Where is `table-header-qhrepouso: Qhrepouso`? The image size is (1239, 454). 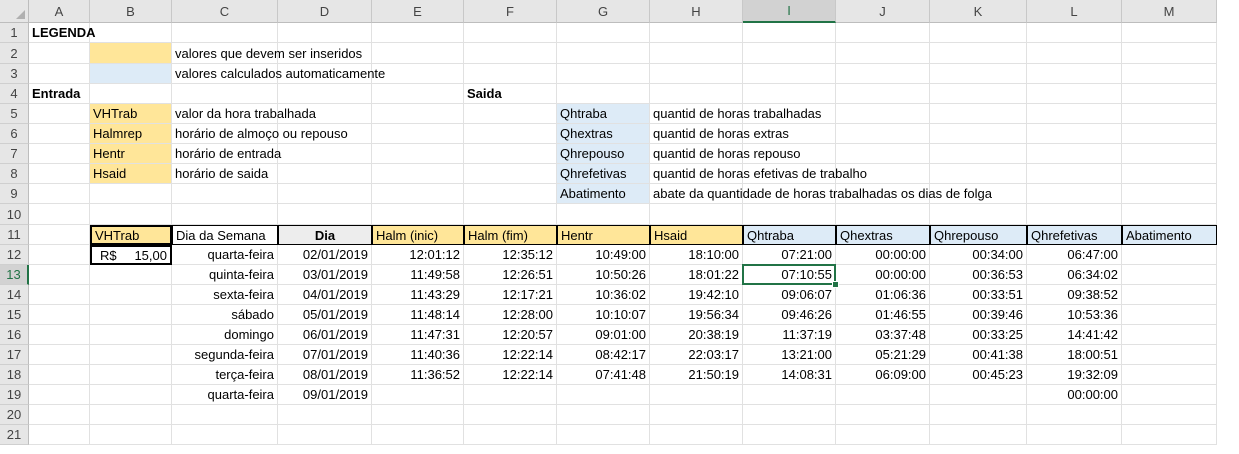 table-header-qhrepouso: Qhrepouso is located at coordinates (978, 235).